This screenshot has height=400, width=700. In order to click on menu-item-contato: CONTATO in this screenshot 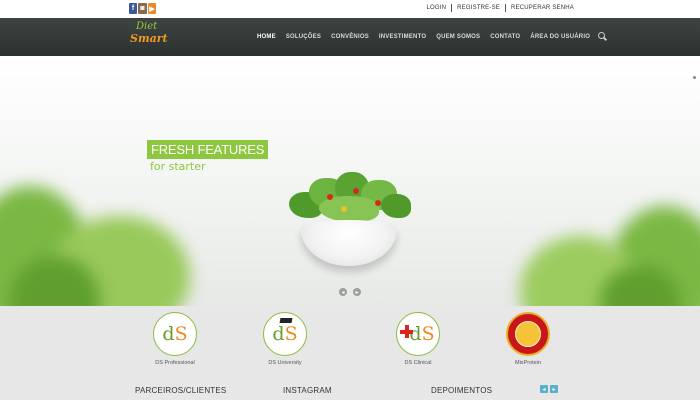, I will do `click(505, 37)`.